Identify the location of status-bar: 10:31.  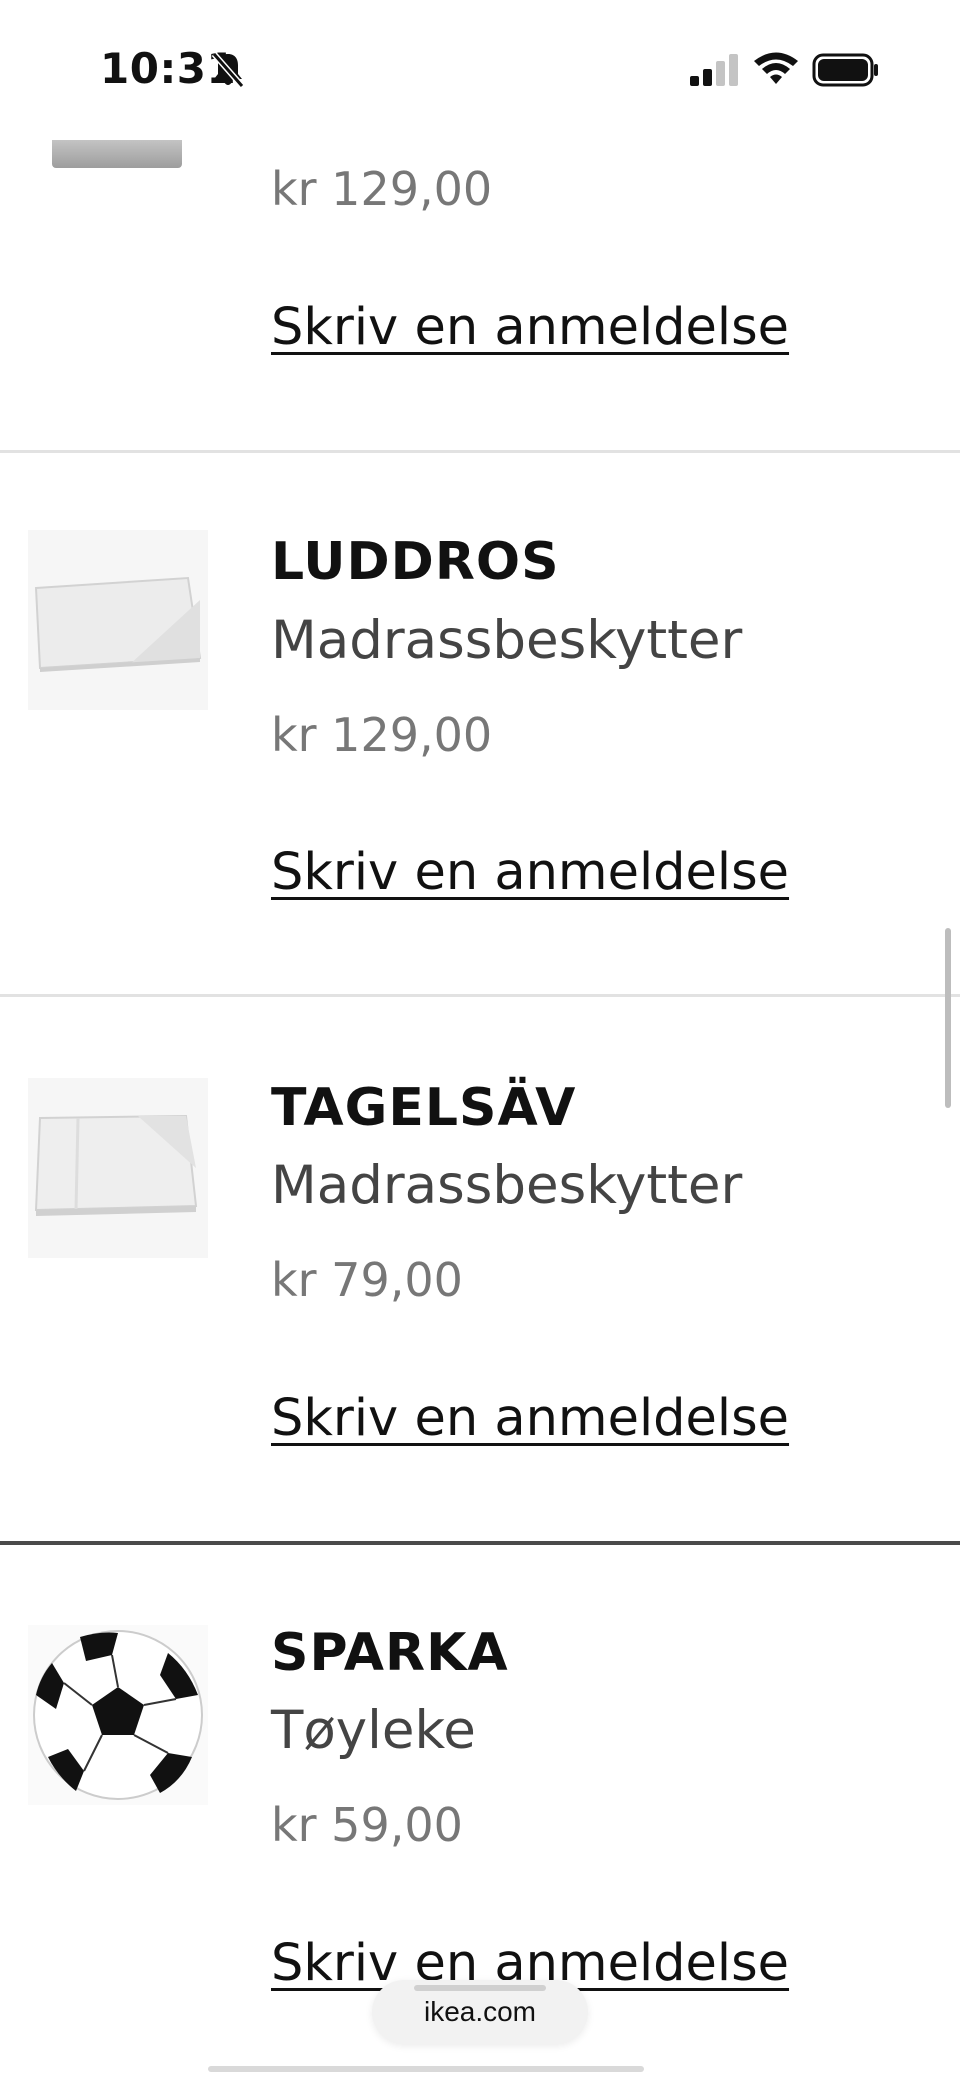
(480, 70).